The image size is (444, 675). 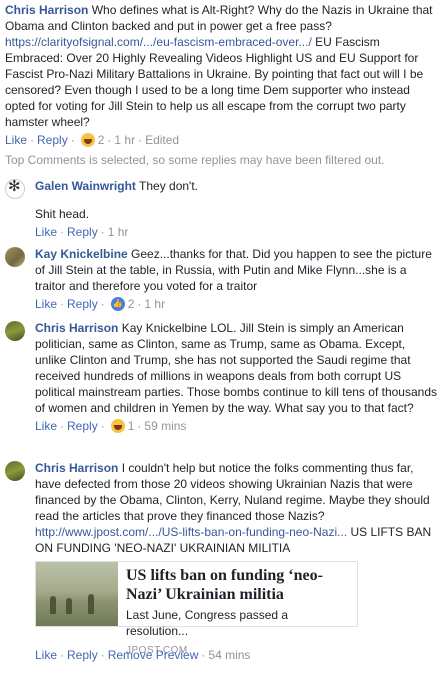 What do you see at coordinates (131, 426) in the screenshot?
I see `reaction-count: 1` at bounding box center [131, 426].